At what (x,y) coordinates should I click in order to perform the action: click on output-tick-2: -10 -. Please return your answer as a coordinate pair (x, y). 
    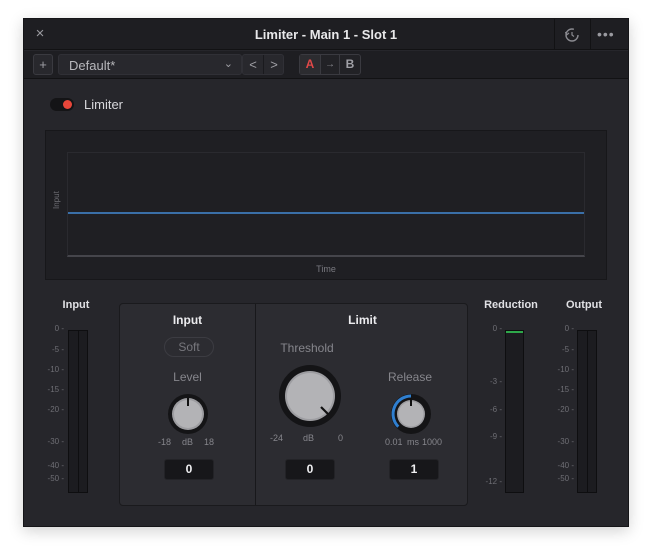
    Looking at the image, I should click on (565, 369).